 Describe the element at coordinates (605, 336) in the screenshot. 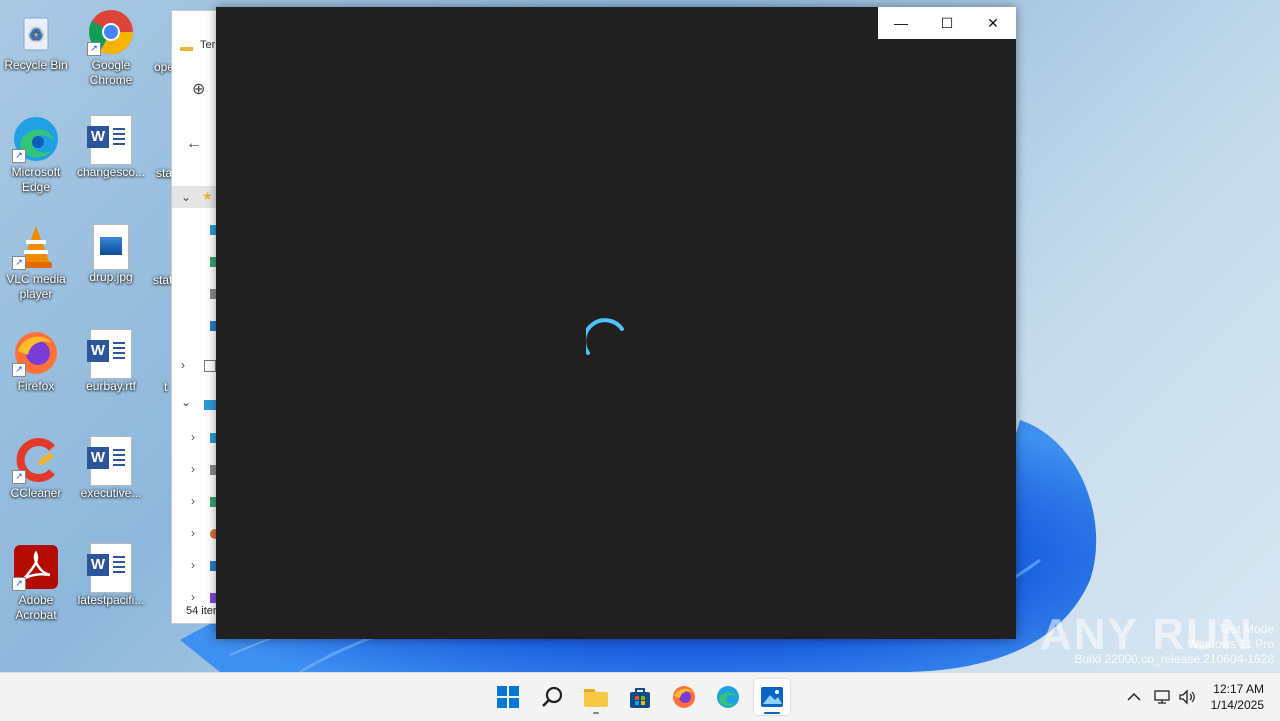

I see `loading-spinner-icon` at that location.